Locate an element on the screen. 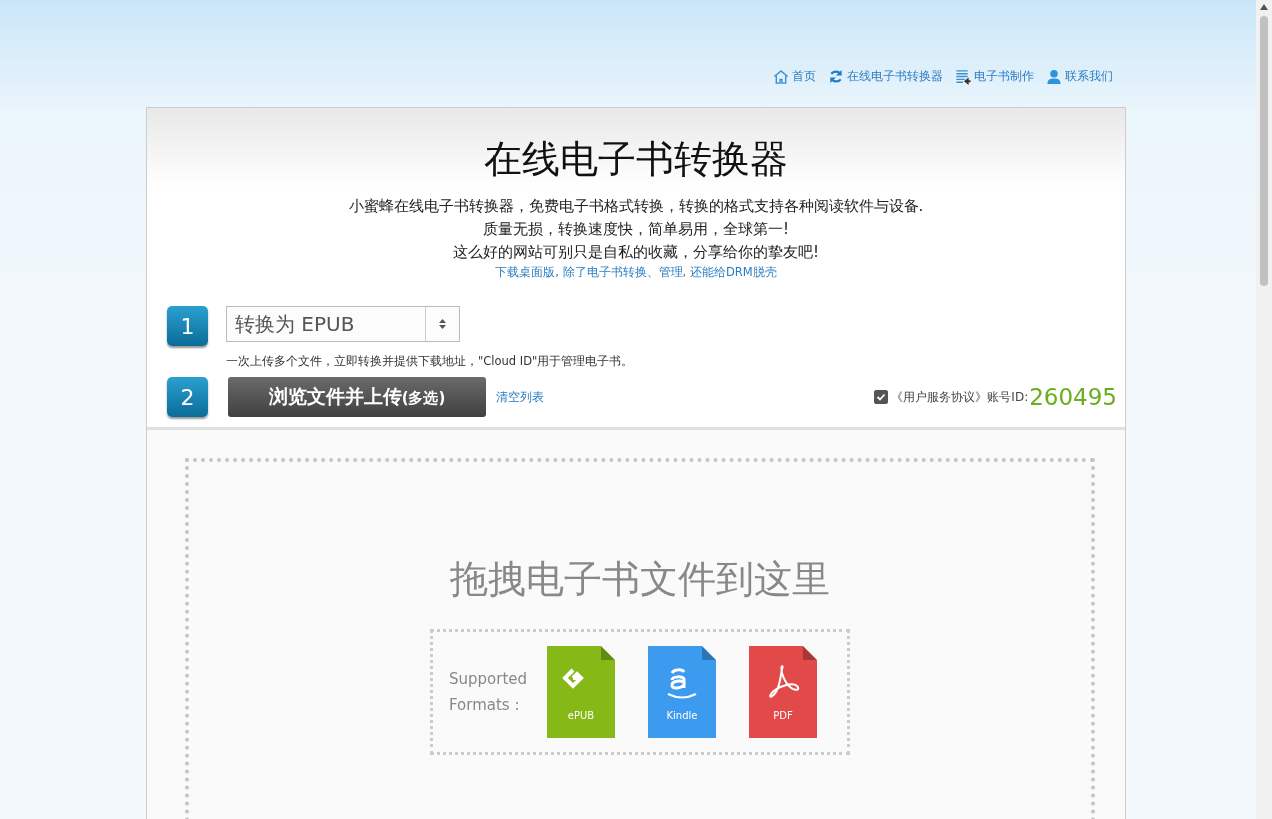 The height and width of the screenshot is (819, 1272). check-icon is located at coordinates (881, 397).